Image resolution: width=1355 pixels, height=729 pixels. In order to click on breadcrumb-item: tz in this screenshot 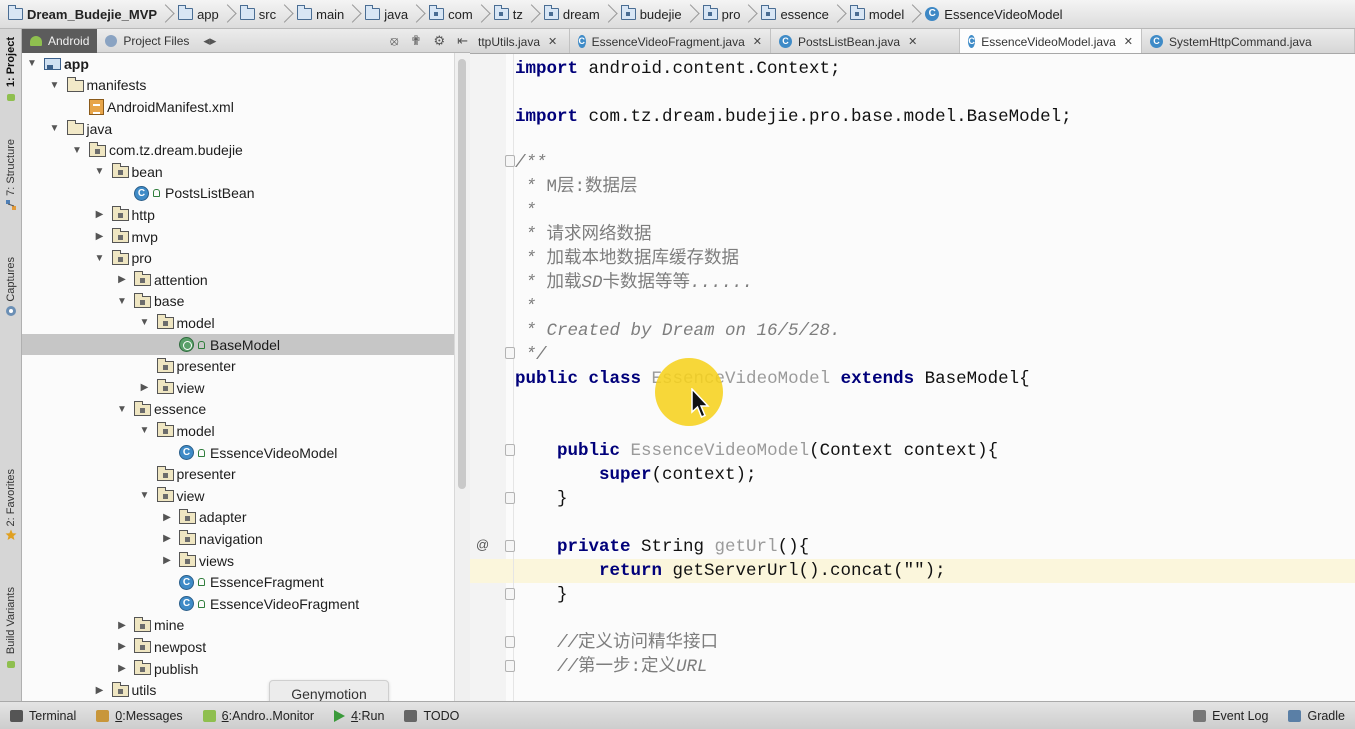, I will do `click(517, 14)`.